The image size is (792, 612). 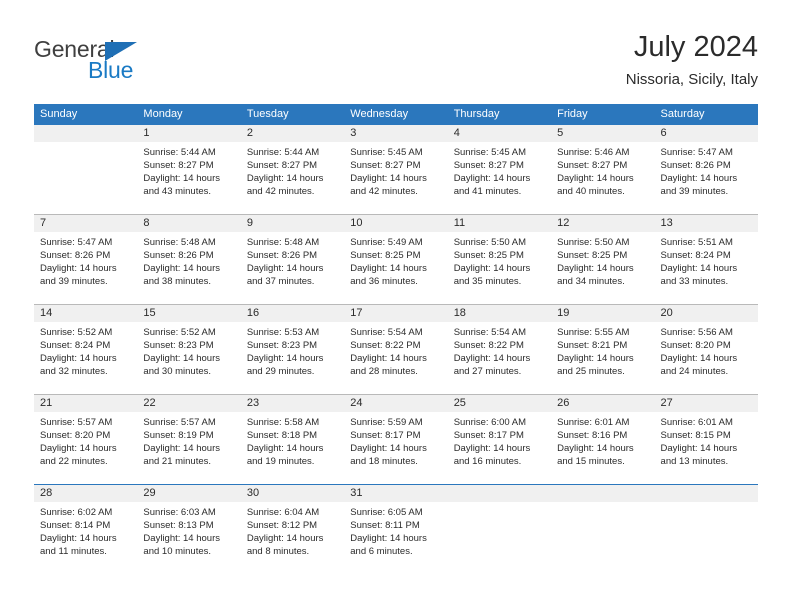 I want to click on day-number: 11, so click(x=499, y=223).